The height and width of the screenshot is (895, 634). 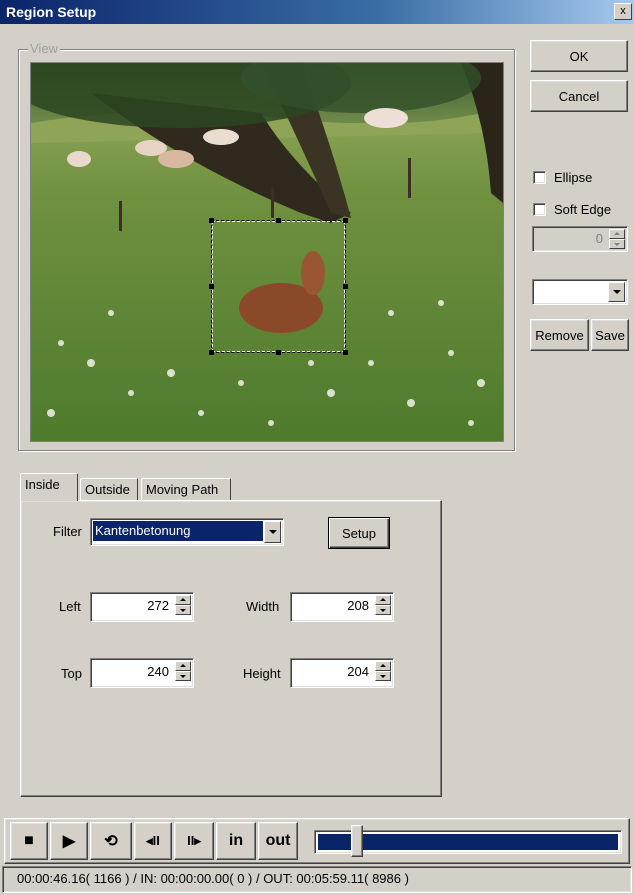 I want to click on soft-edge-checkbox, so click(x=539, y=209).